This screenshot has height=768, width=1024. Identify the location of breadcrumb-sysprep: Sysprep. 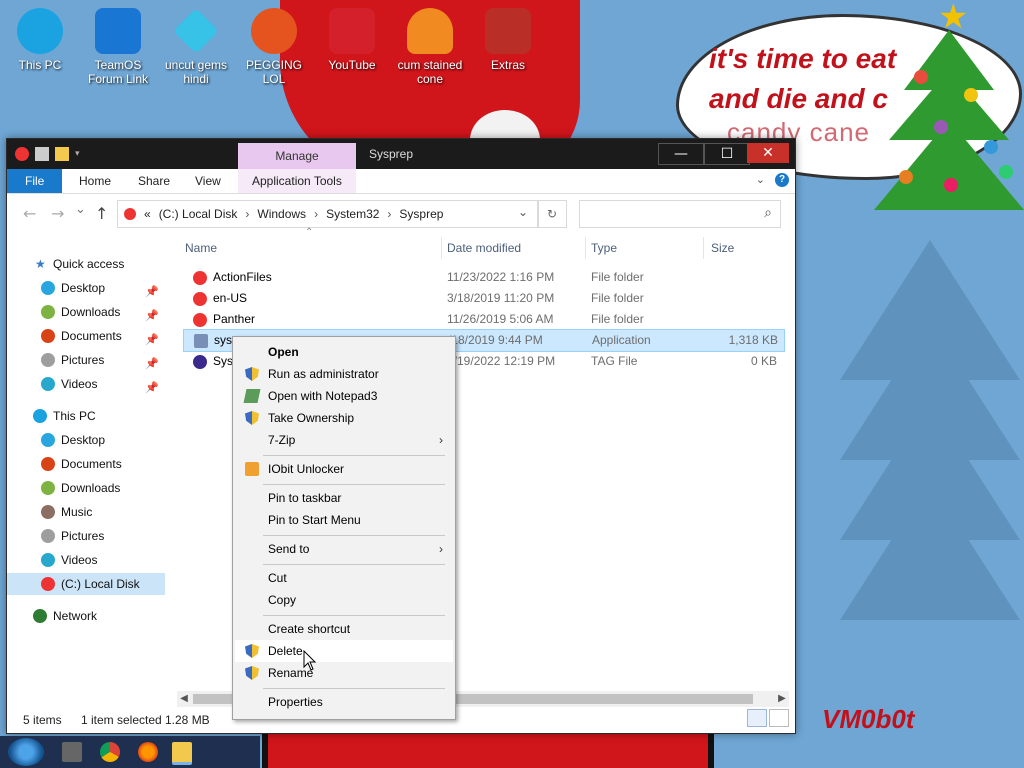
(421, 214).